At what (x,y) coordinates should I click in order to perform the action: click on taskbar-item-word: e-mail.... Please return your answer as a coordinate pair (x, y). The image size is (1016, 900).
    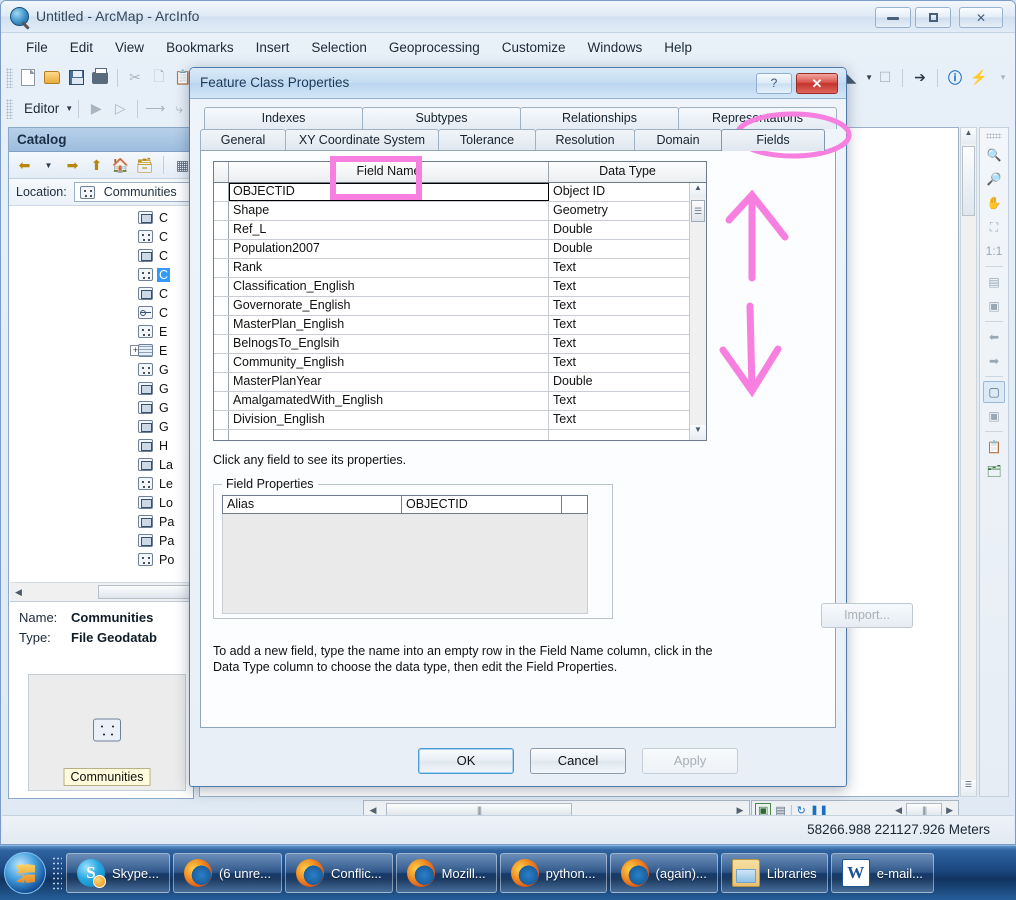
    Looking at the image, I should click on (882, 873).